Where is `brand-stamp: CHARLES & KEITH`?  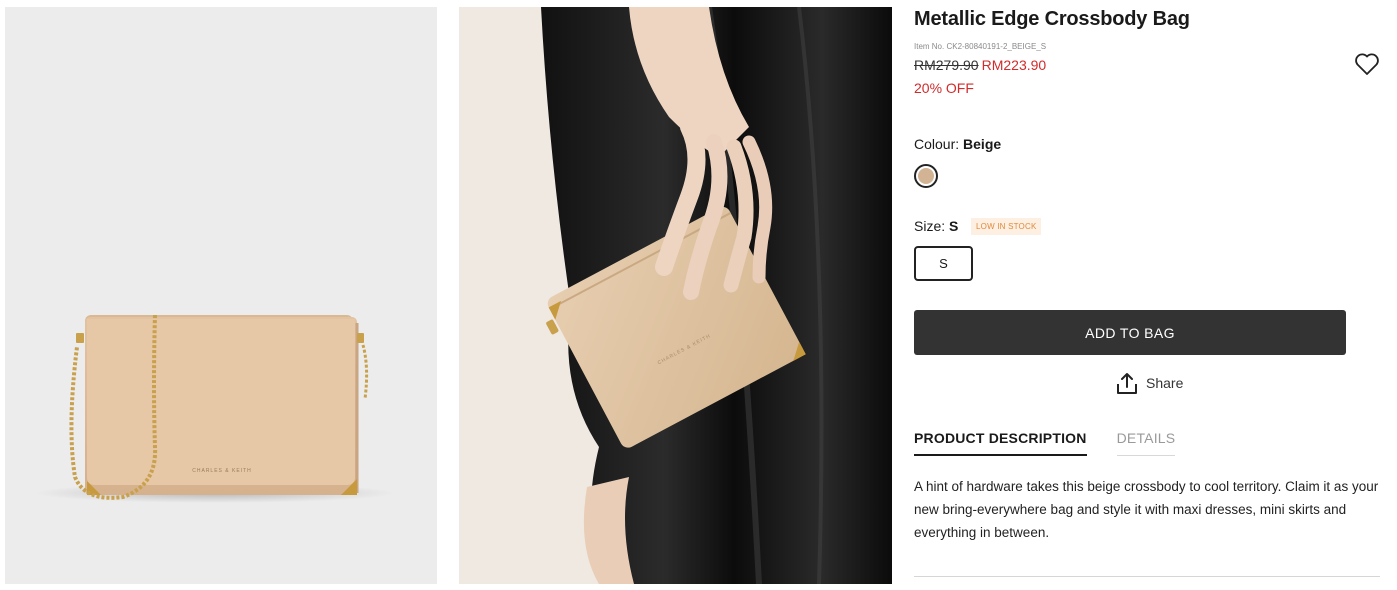 brand-stamp: CHARLES & KEITH is located at coordinates (221, 471).